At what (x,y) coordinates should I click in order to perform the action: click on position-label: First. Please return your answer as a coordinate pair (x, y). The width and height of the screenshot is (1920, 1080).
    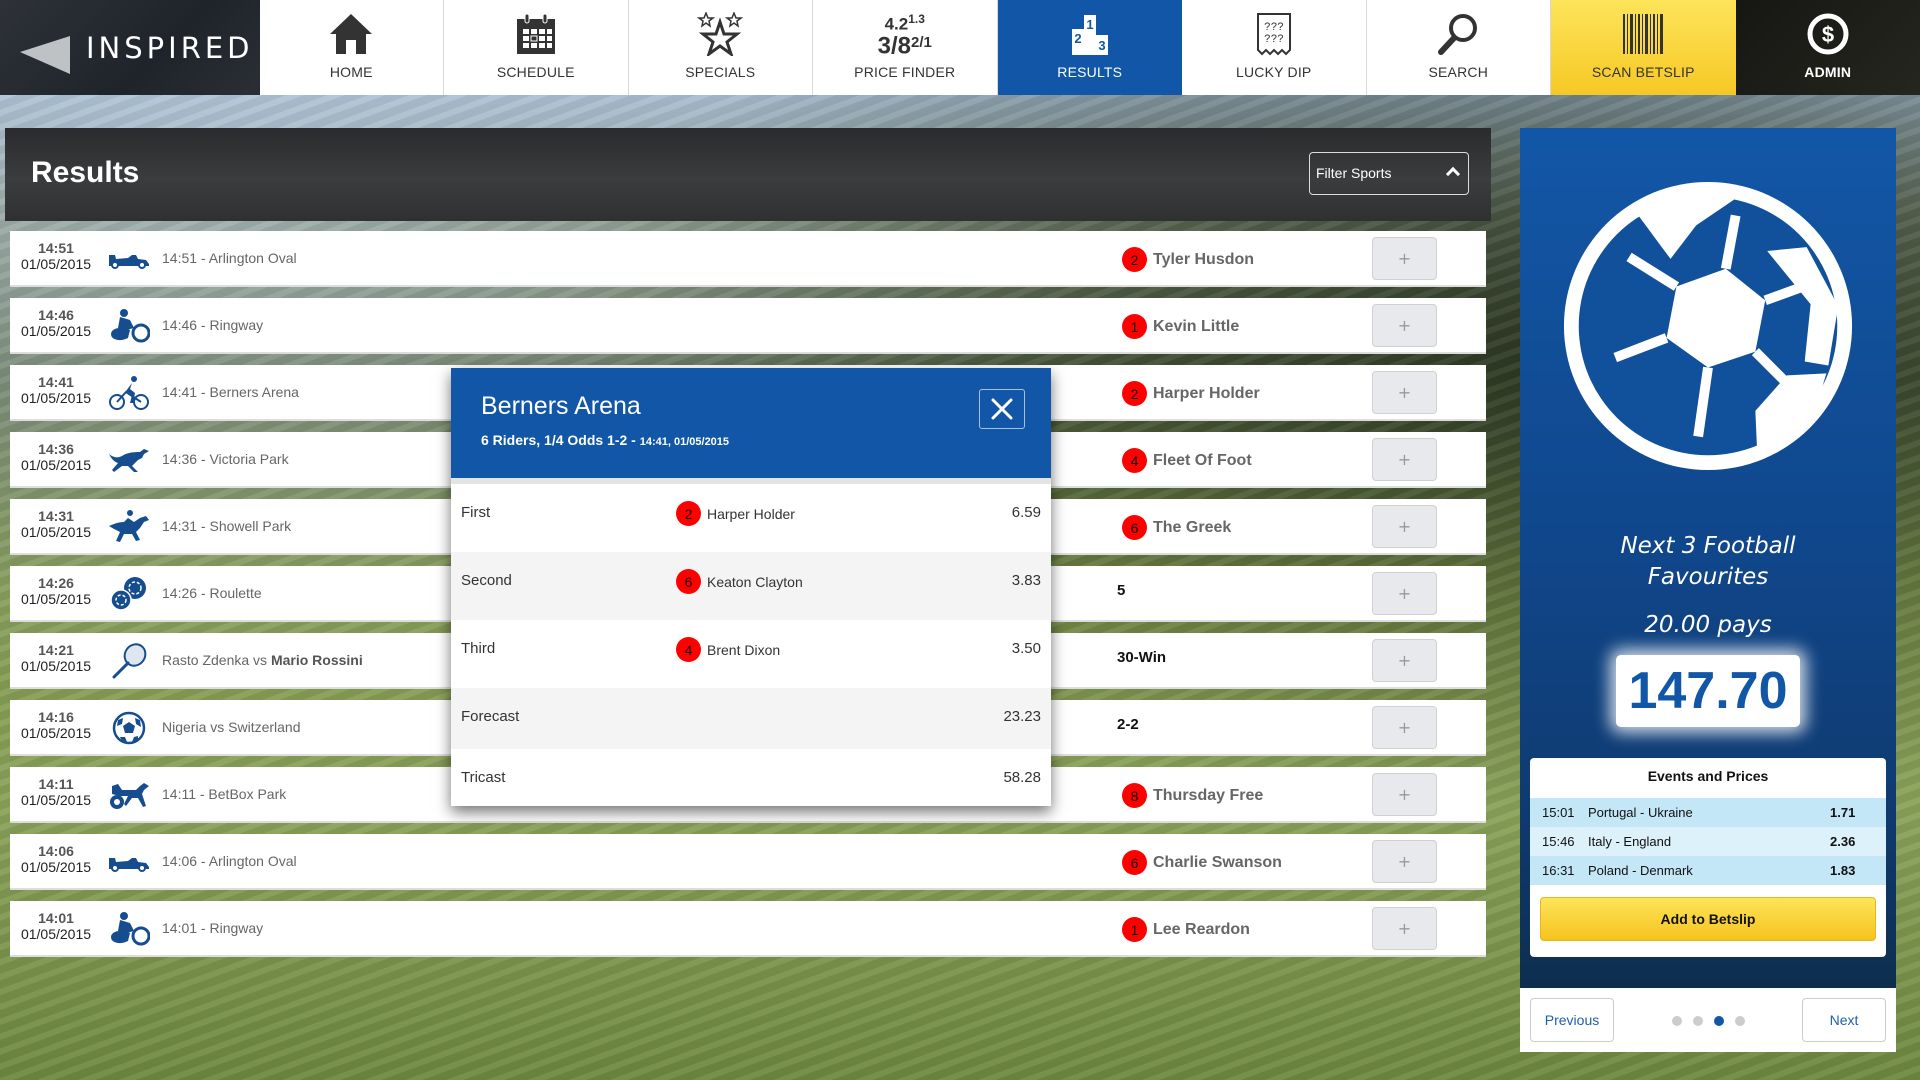
    Looking at the image, I should click on (476, 512).